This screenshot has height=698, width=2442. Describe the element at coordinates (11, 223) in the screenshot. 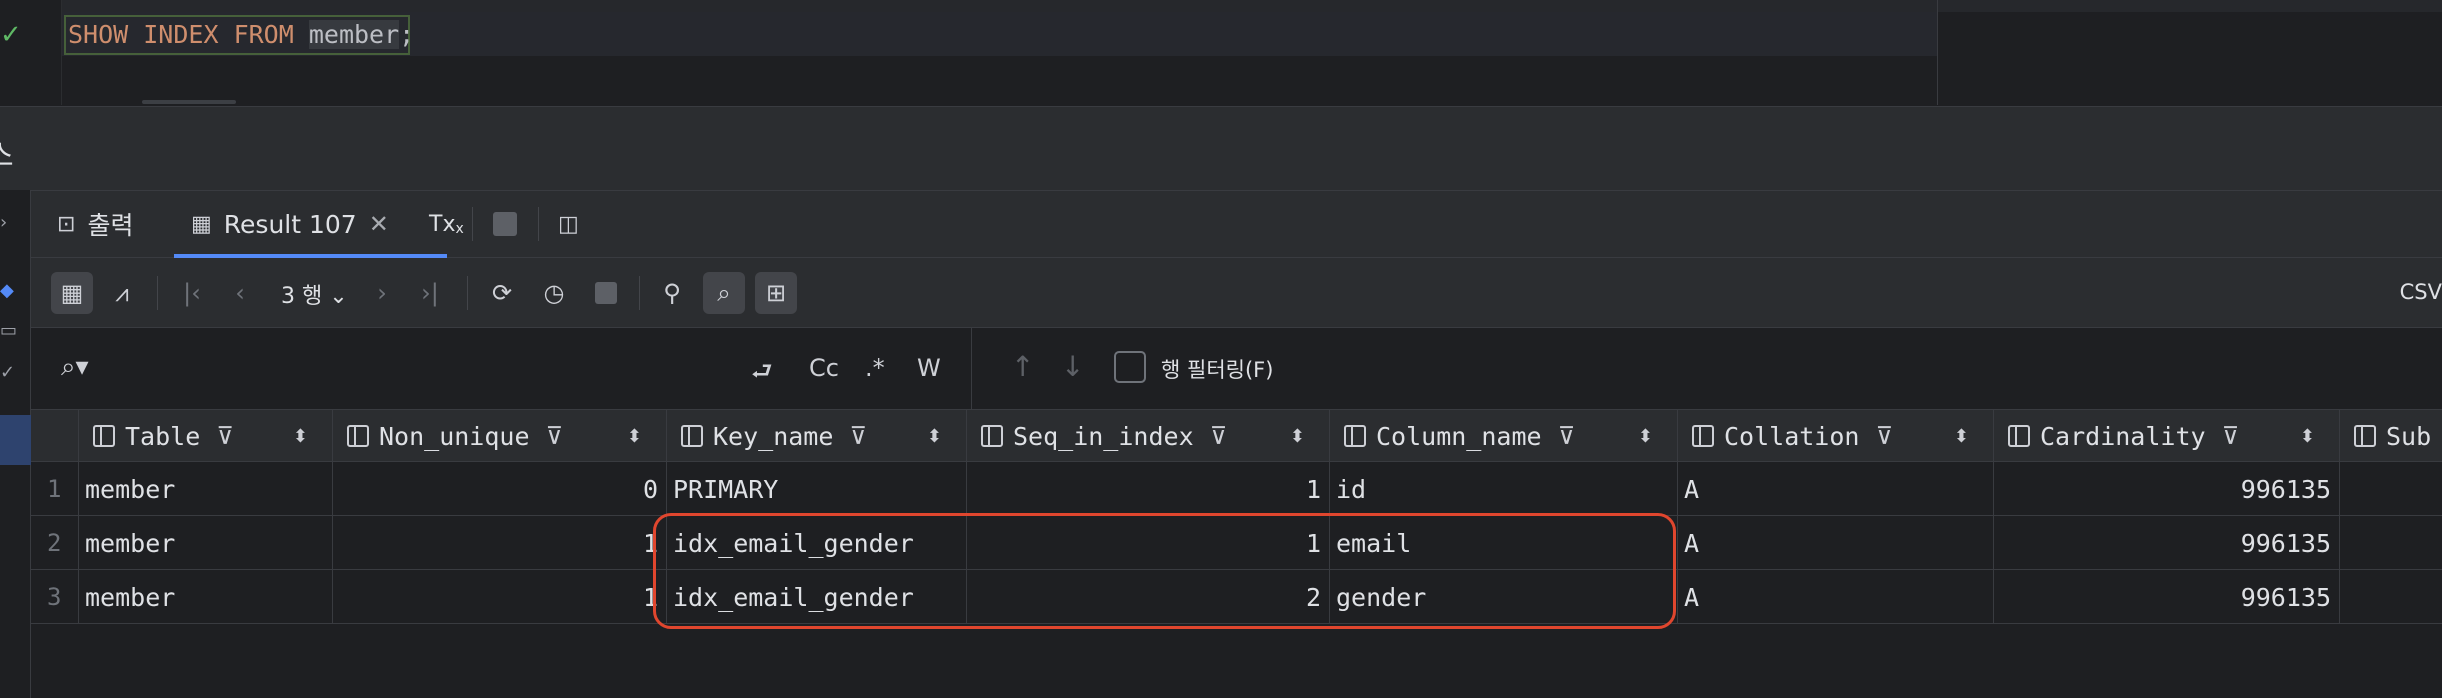

I see `chevron-icon: ›` at that location.